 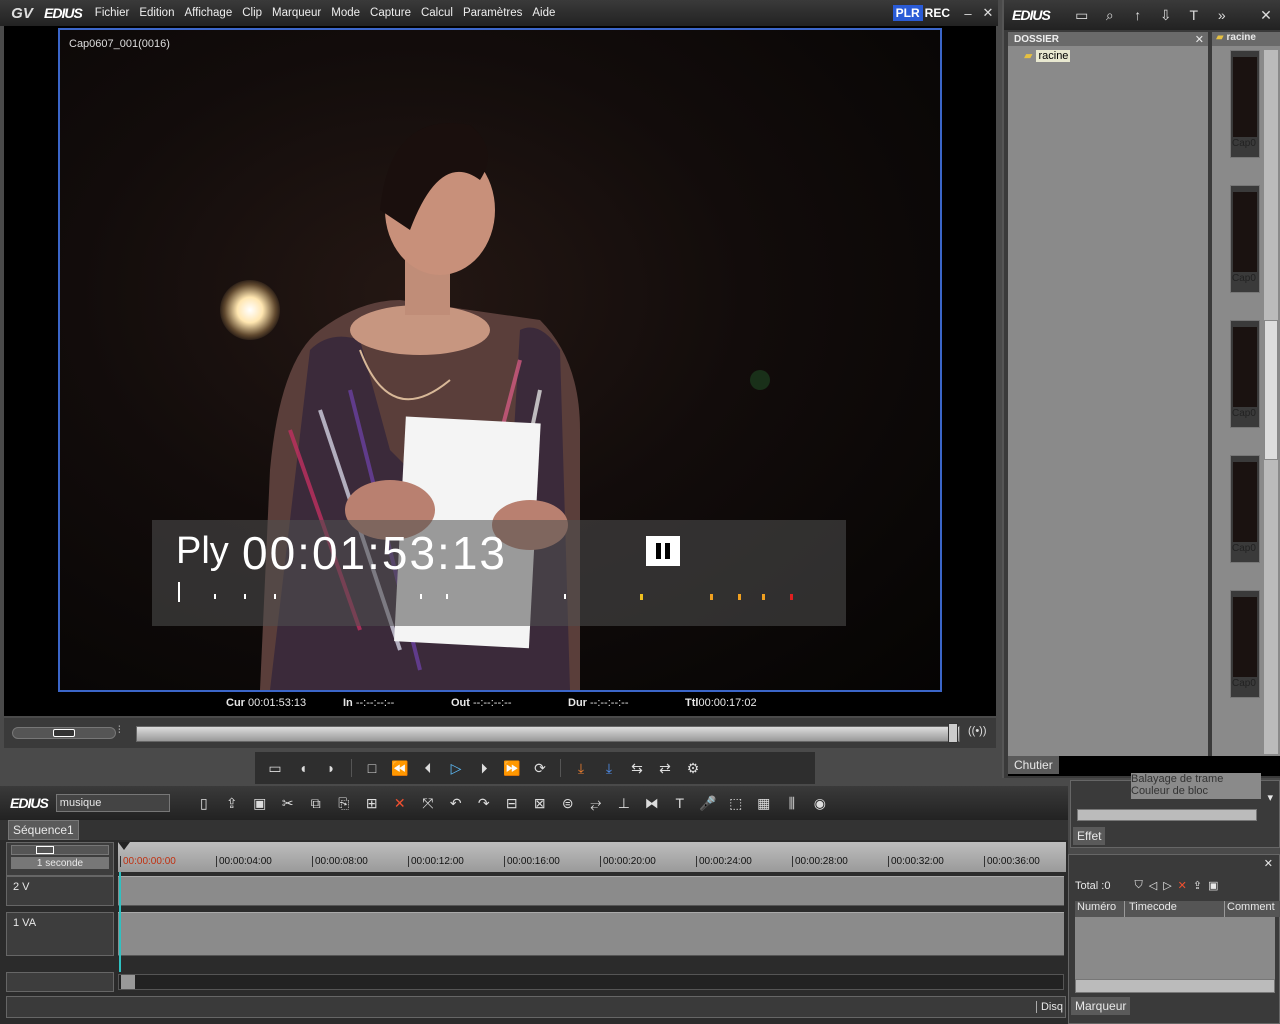 I want to click on render-icon: ⬚, so click(x=736, y=803).